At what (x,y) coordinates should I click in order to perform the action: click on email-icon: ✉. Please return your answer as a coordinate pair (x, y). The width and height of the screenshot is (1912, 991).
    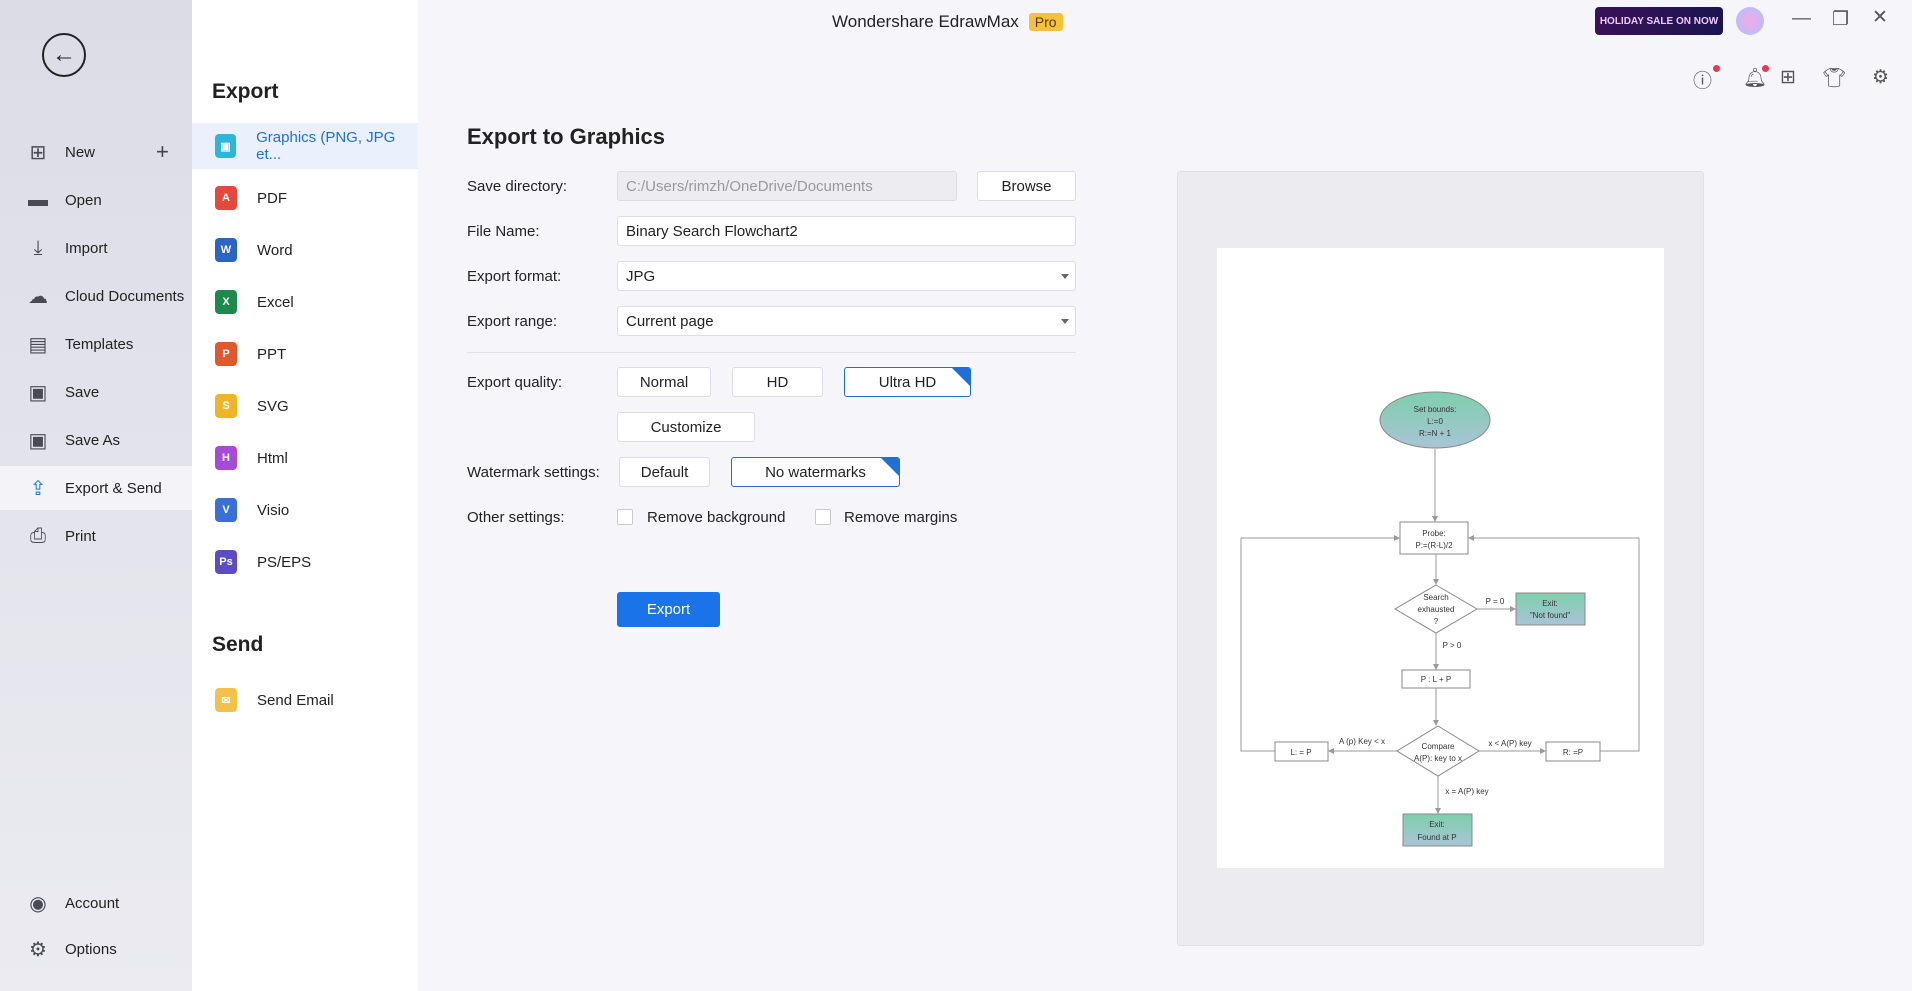
    Looking at the image, I should click on (226, 700).